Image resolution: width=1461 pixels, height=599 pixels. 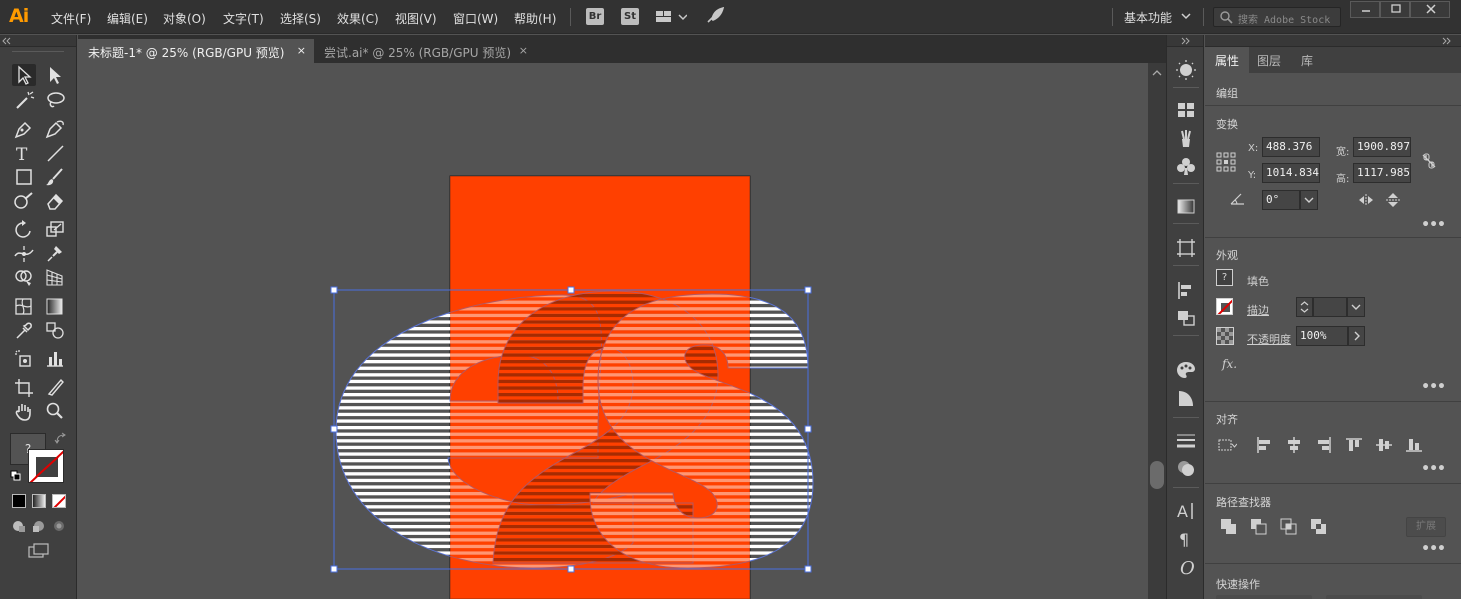 What do you see at coordinates (39, 527) in the screenshot?
I see `draw-behind-icon` at bounding box center [39, 527].